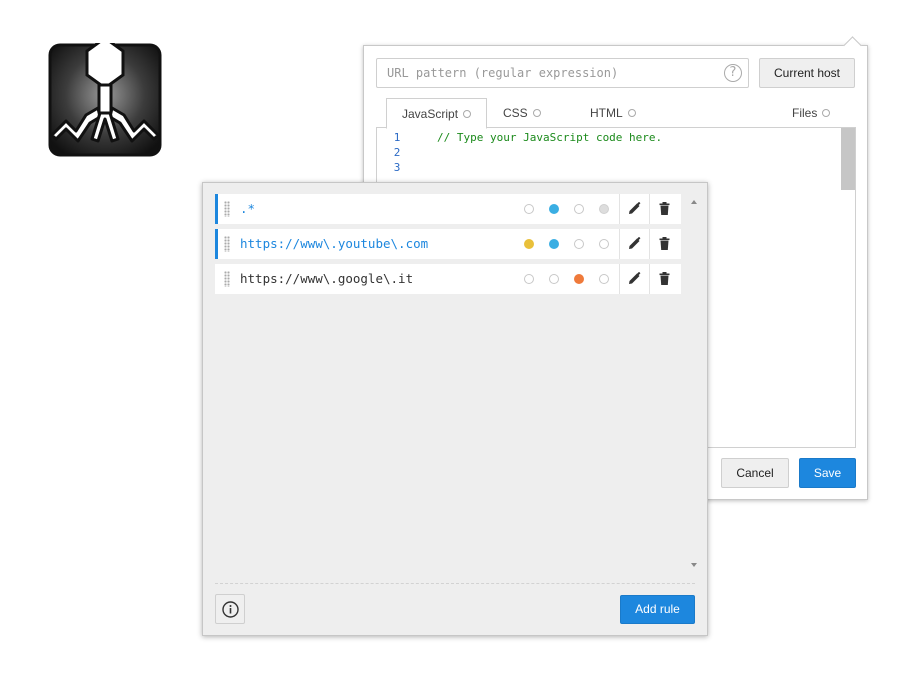 This screenshot has height=680, width=920. Describe the element at coordinates (694, 202) in the screenshot. I see `scroll-up-arrow-icon` at that location.